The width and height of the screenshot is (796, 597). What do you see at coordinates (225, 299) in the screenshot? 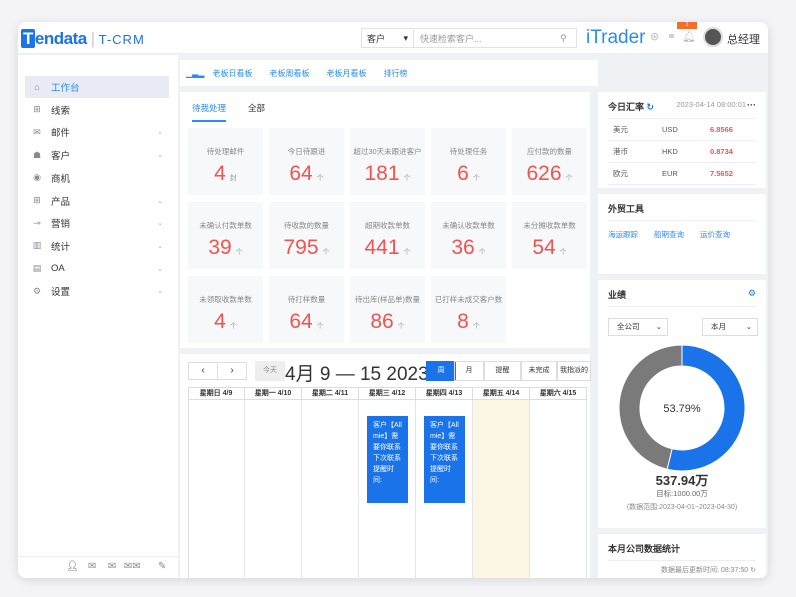
I see `stat-label: 未领取收款单数` at bounding box center [225, 299].